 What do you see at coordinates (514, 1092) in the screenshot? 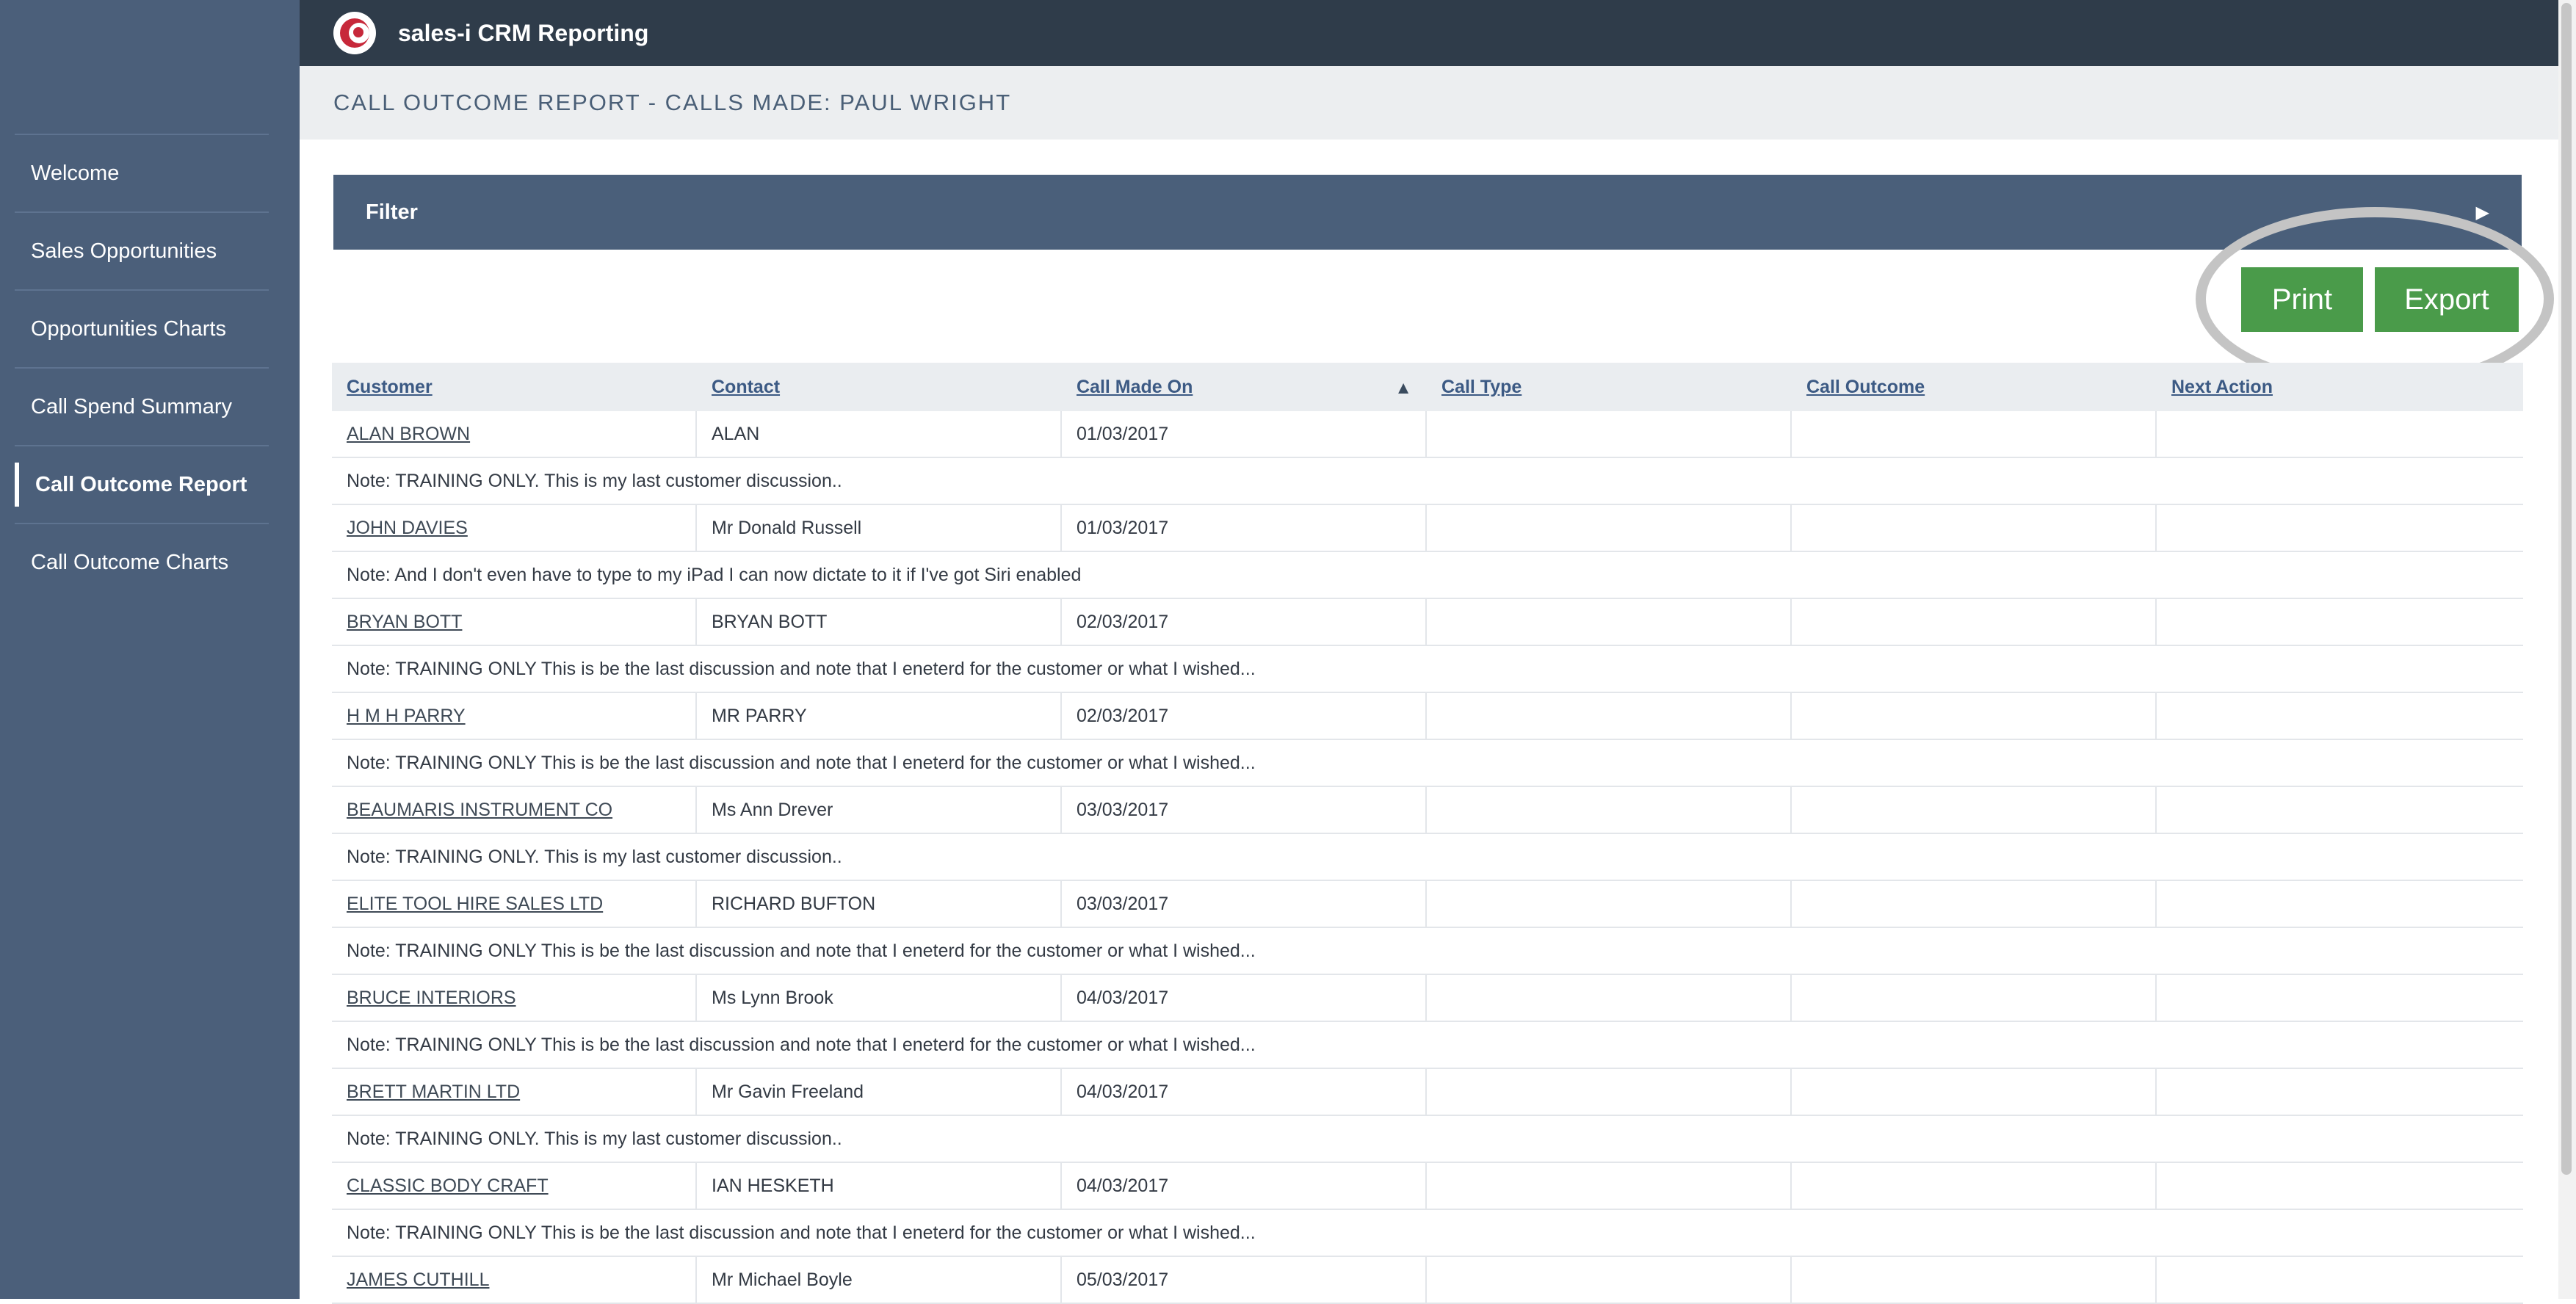
I see `customer-link: BRETT MARTIN LTD` at bounding box center [514, 1092].